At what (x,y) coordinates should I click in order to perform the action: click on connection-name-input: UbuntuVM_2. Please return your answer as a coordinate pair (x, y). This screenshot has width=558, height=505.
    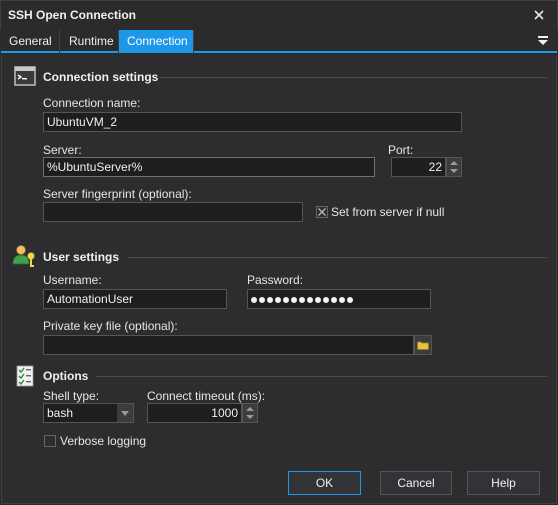
    Looking at the image, I should click on (252, 122).